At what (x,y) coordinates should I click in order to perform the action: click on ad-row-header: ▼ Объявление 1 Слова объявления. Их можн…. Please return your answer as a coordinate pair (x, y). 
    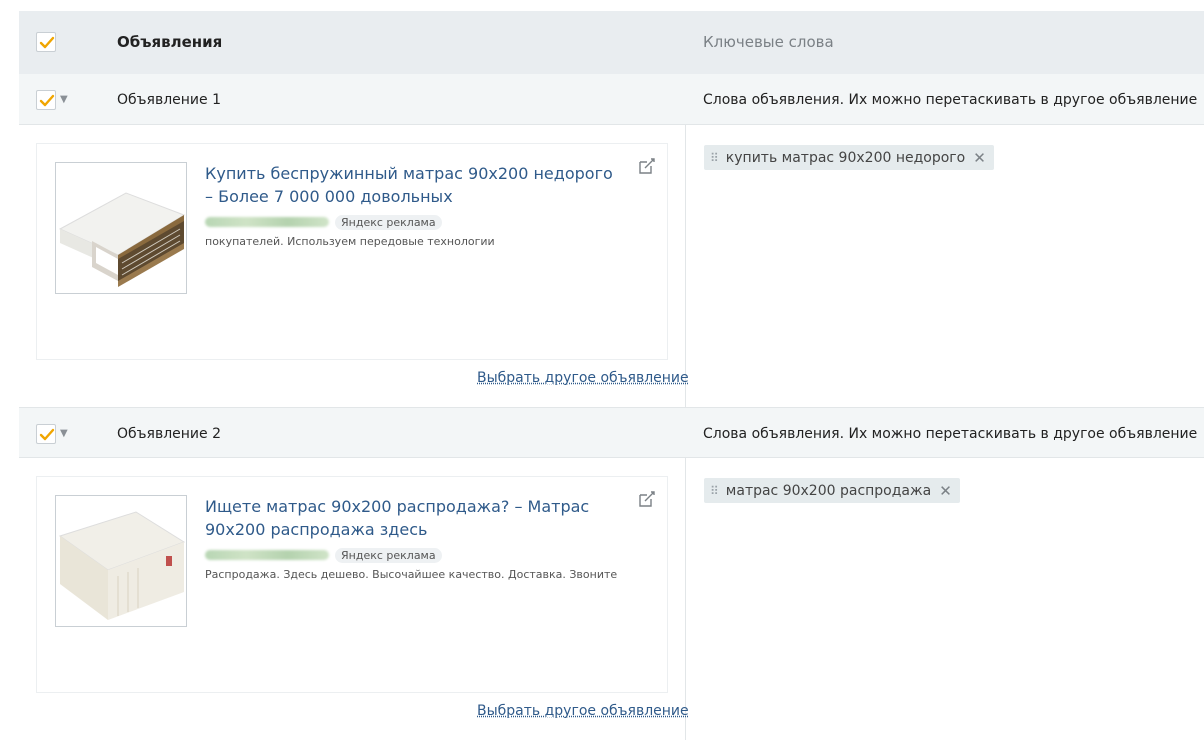
    Looking at the image, I should click on (611, 99).